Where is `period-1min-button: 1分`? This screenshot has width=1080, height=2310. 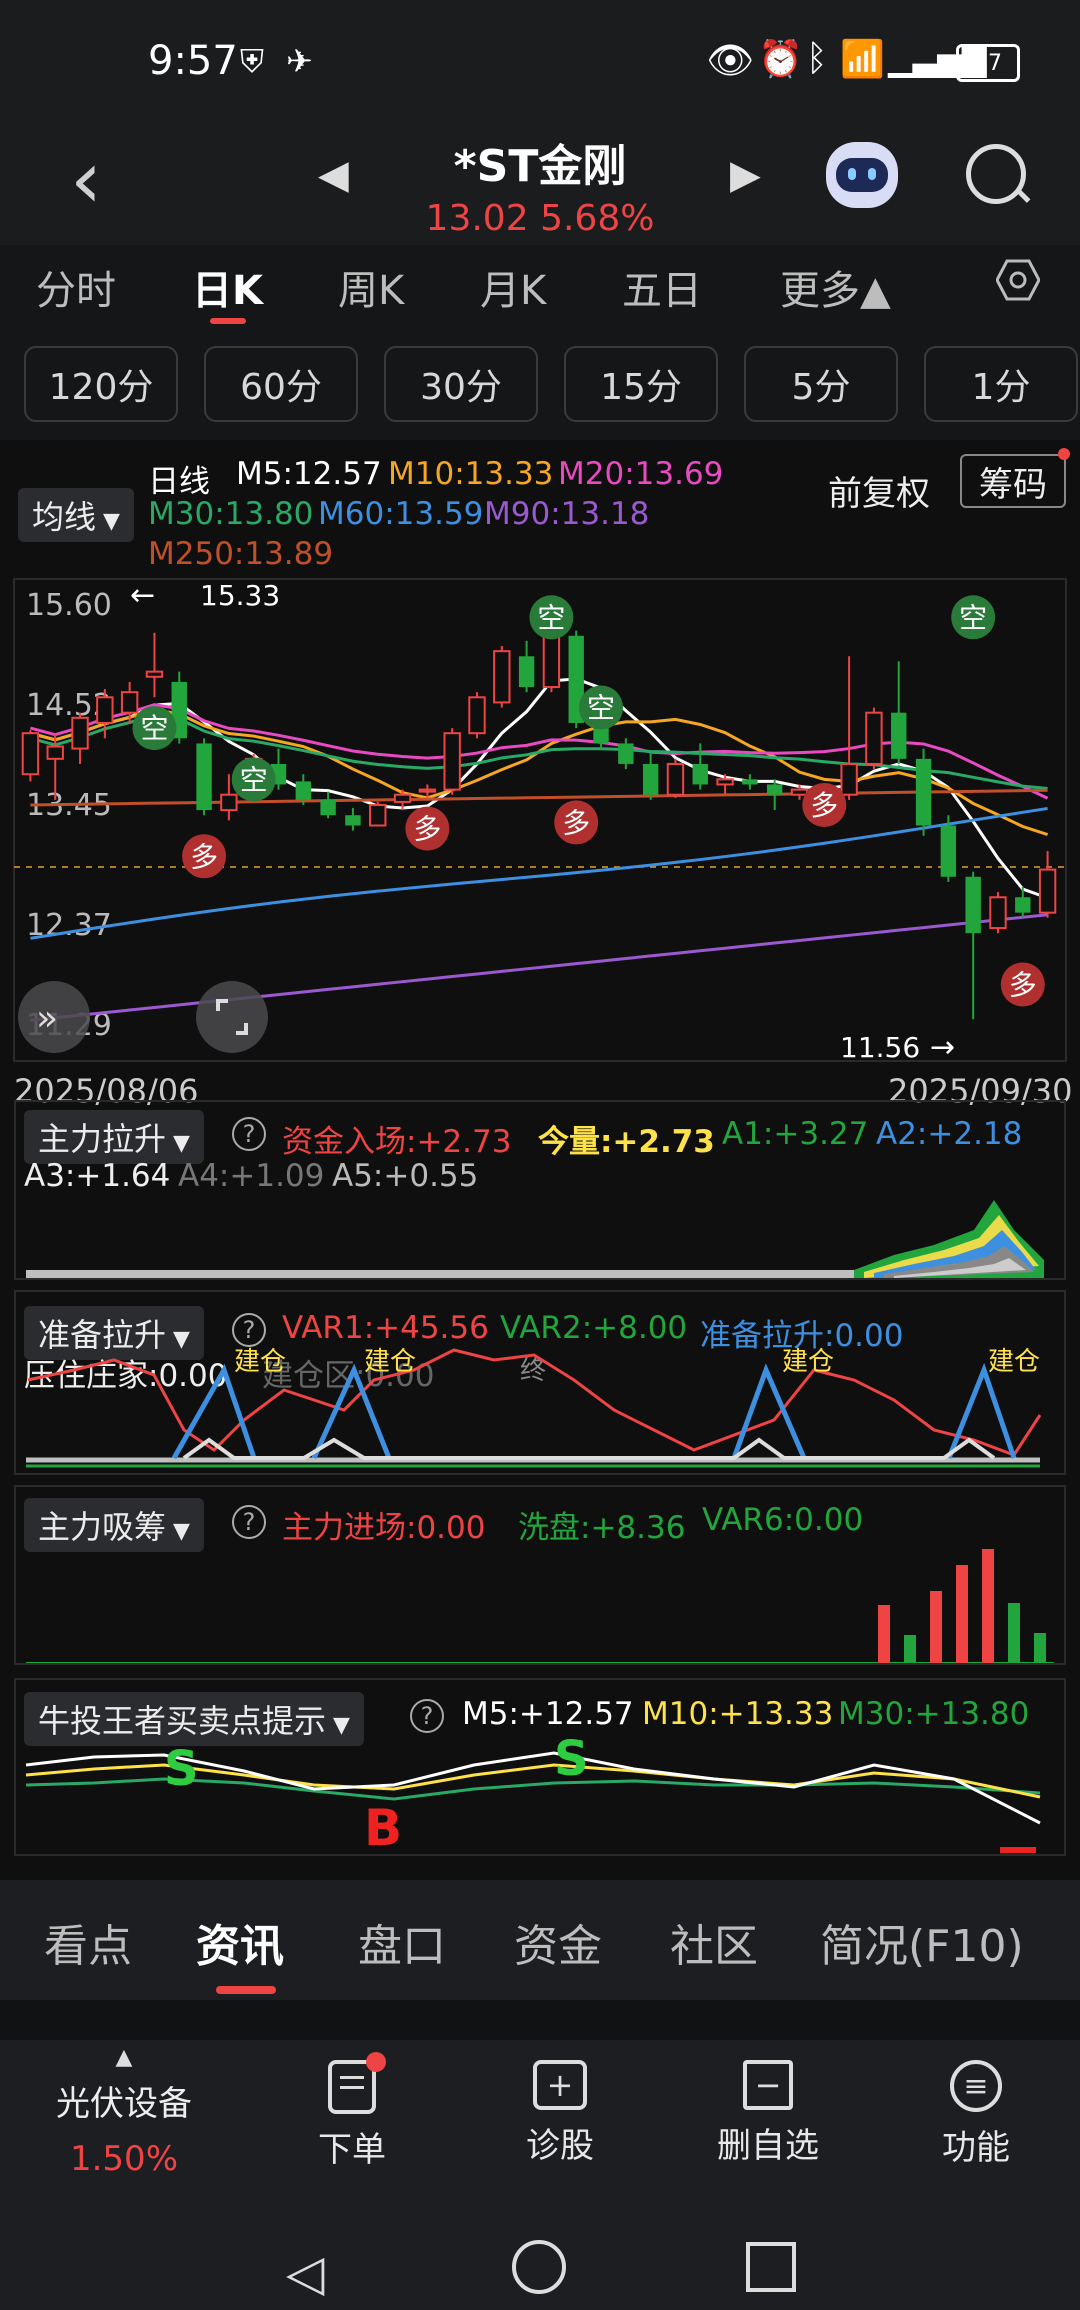
period-1min-button: 1分 is located at coordinates (1001, 384).